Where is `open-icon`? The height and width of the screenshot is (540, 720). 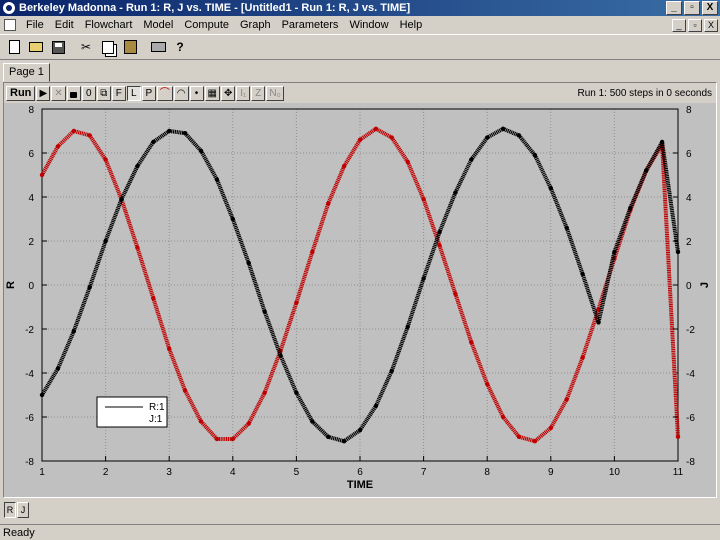 open-icon is located at coordinates (36, 47).